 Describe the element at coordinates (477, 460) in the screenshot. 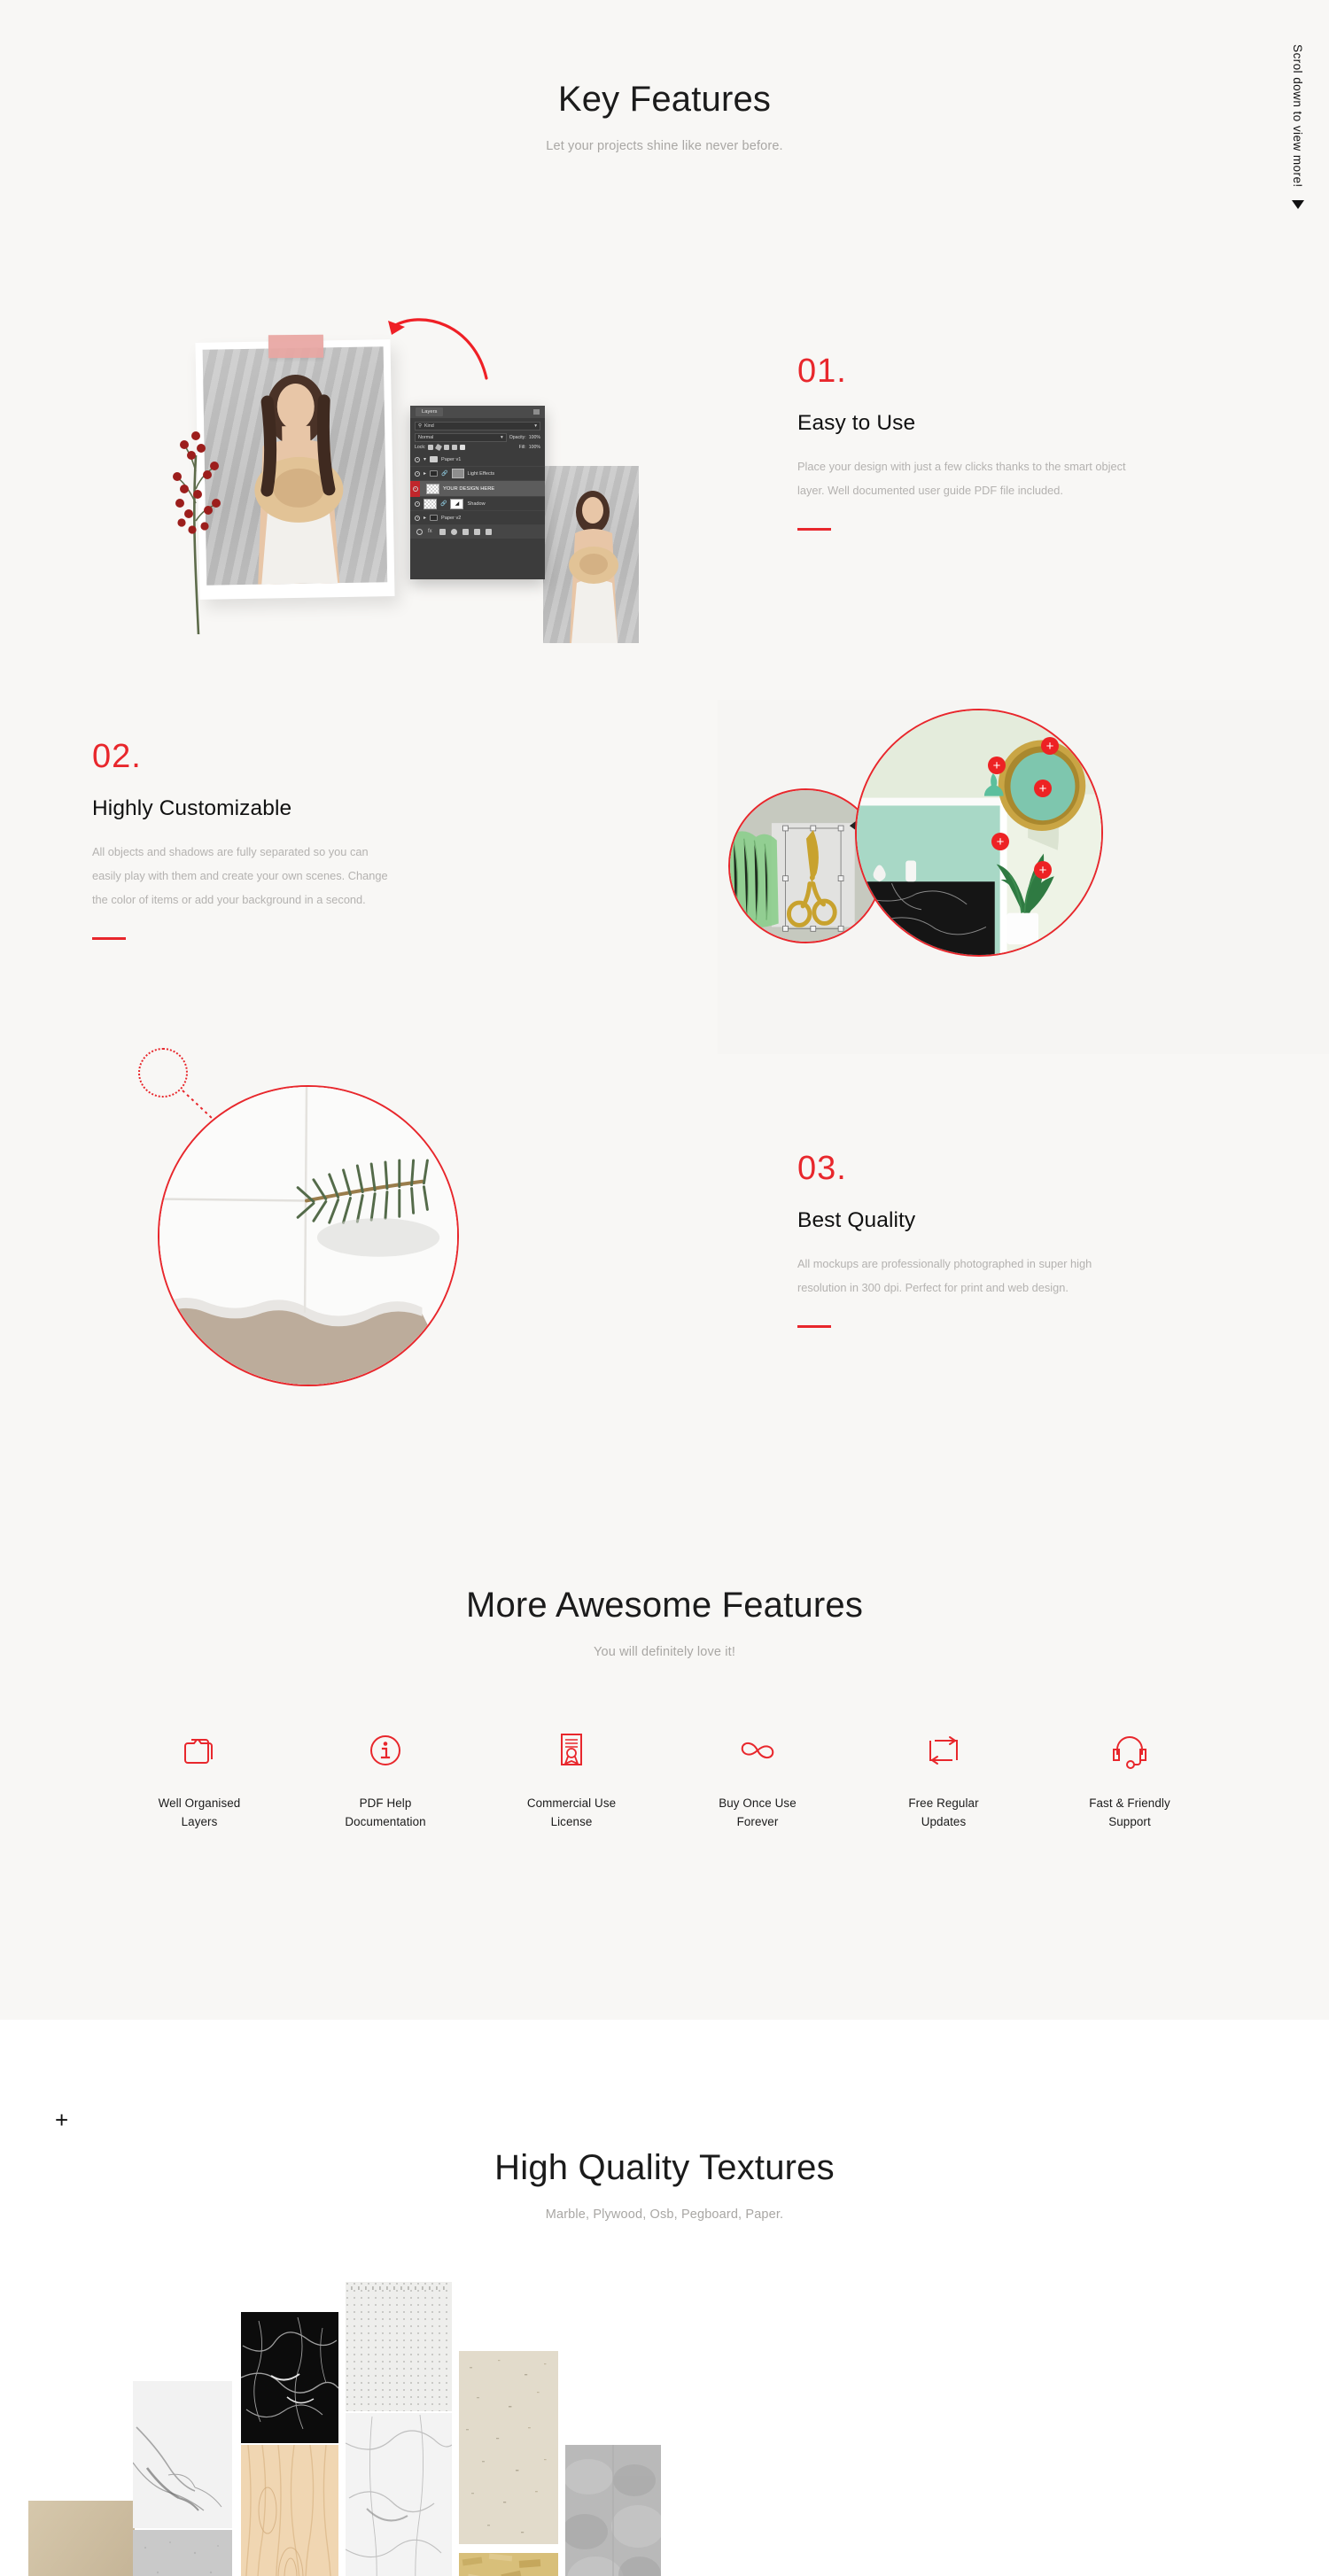

I see `layer-row: ▾ Paper v1` at that location.